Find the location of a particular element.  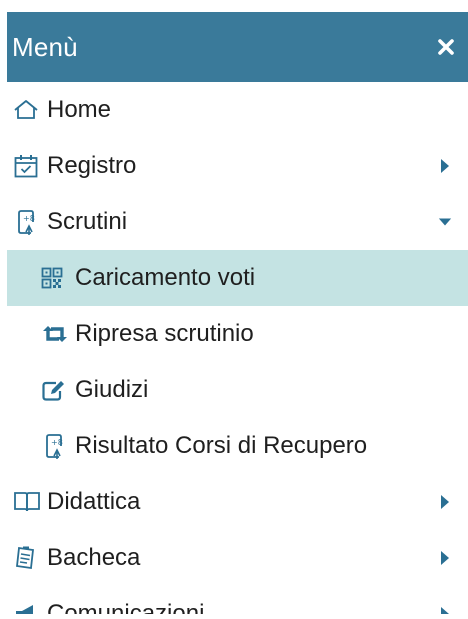

menu-item-label: Scrutini is located at coordinates (87, 221).